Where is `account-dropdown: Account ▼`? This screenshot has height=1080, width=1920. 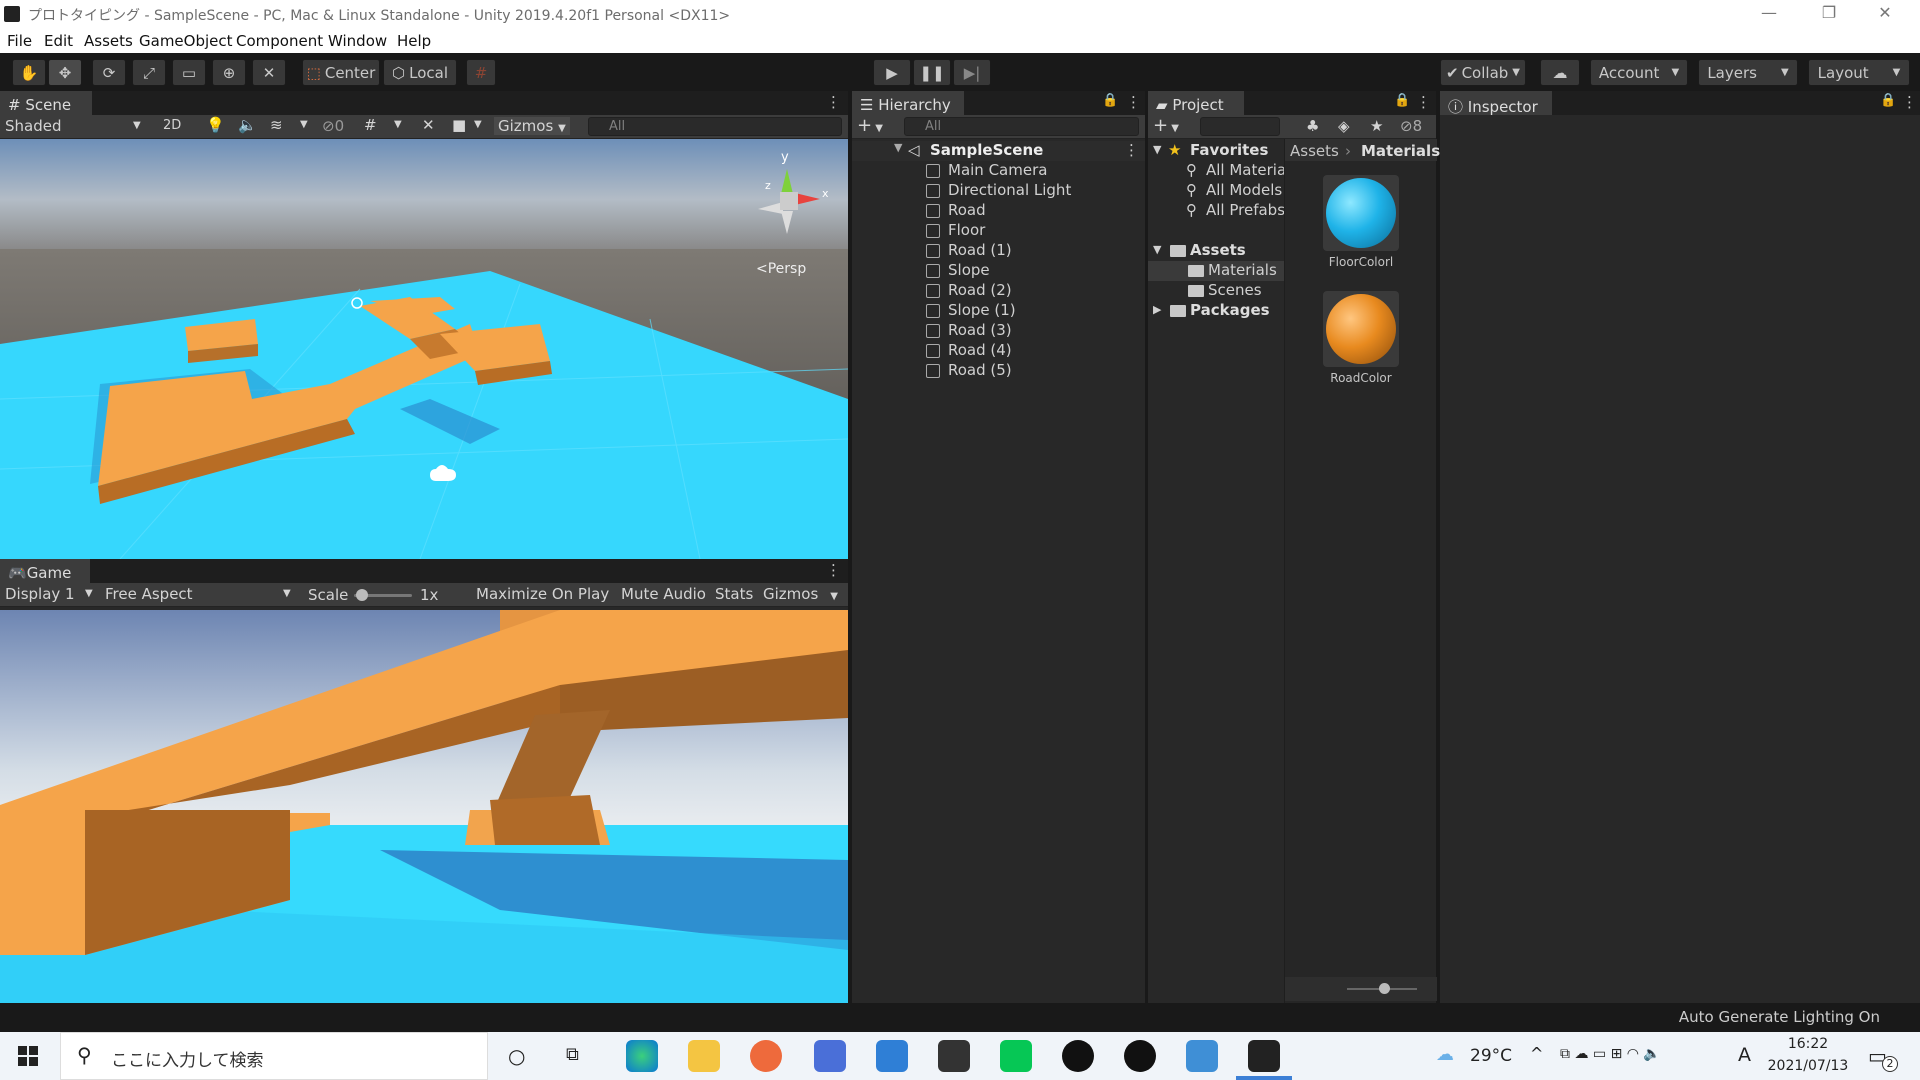
account-dropdown: Account ▼ is located at coordinates (1639, 72).